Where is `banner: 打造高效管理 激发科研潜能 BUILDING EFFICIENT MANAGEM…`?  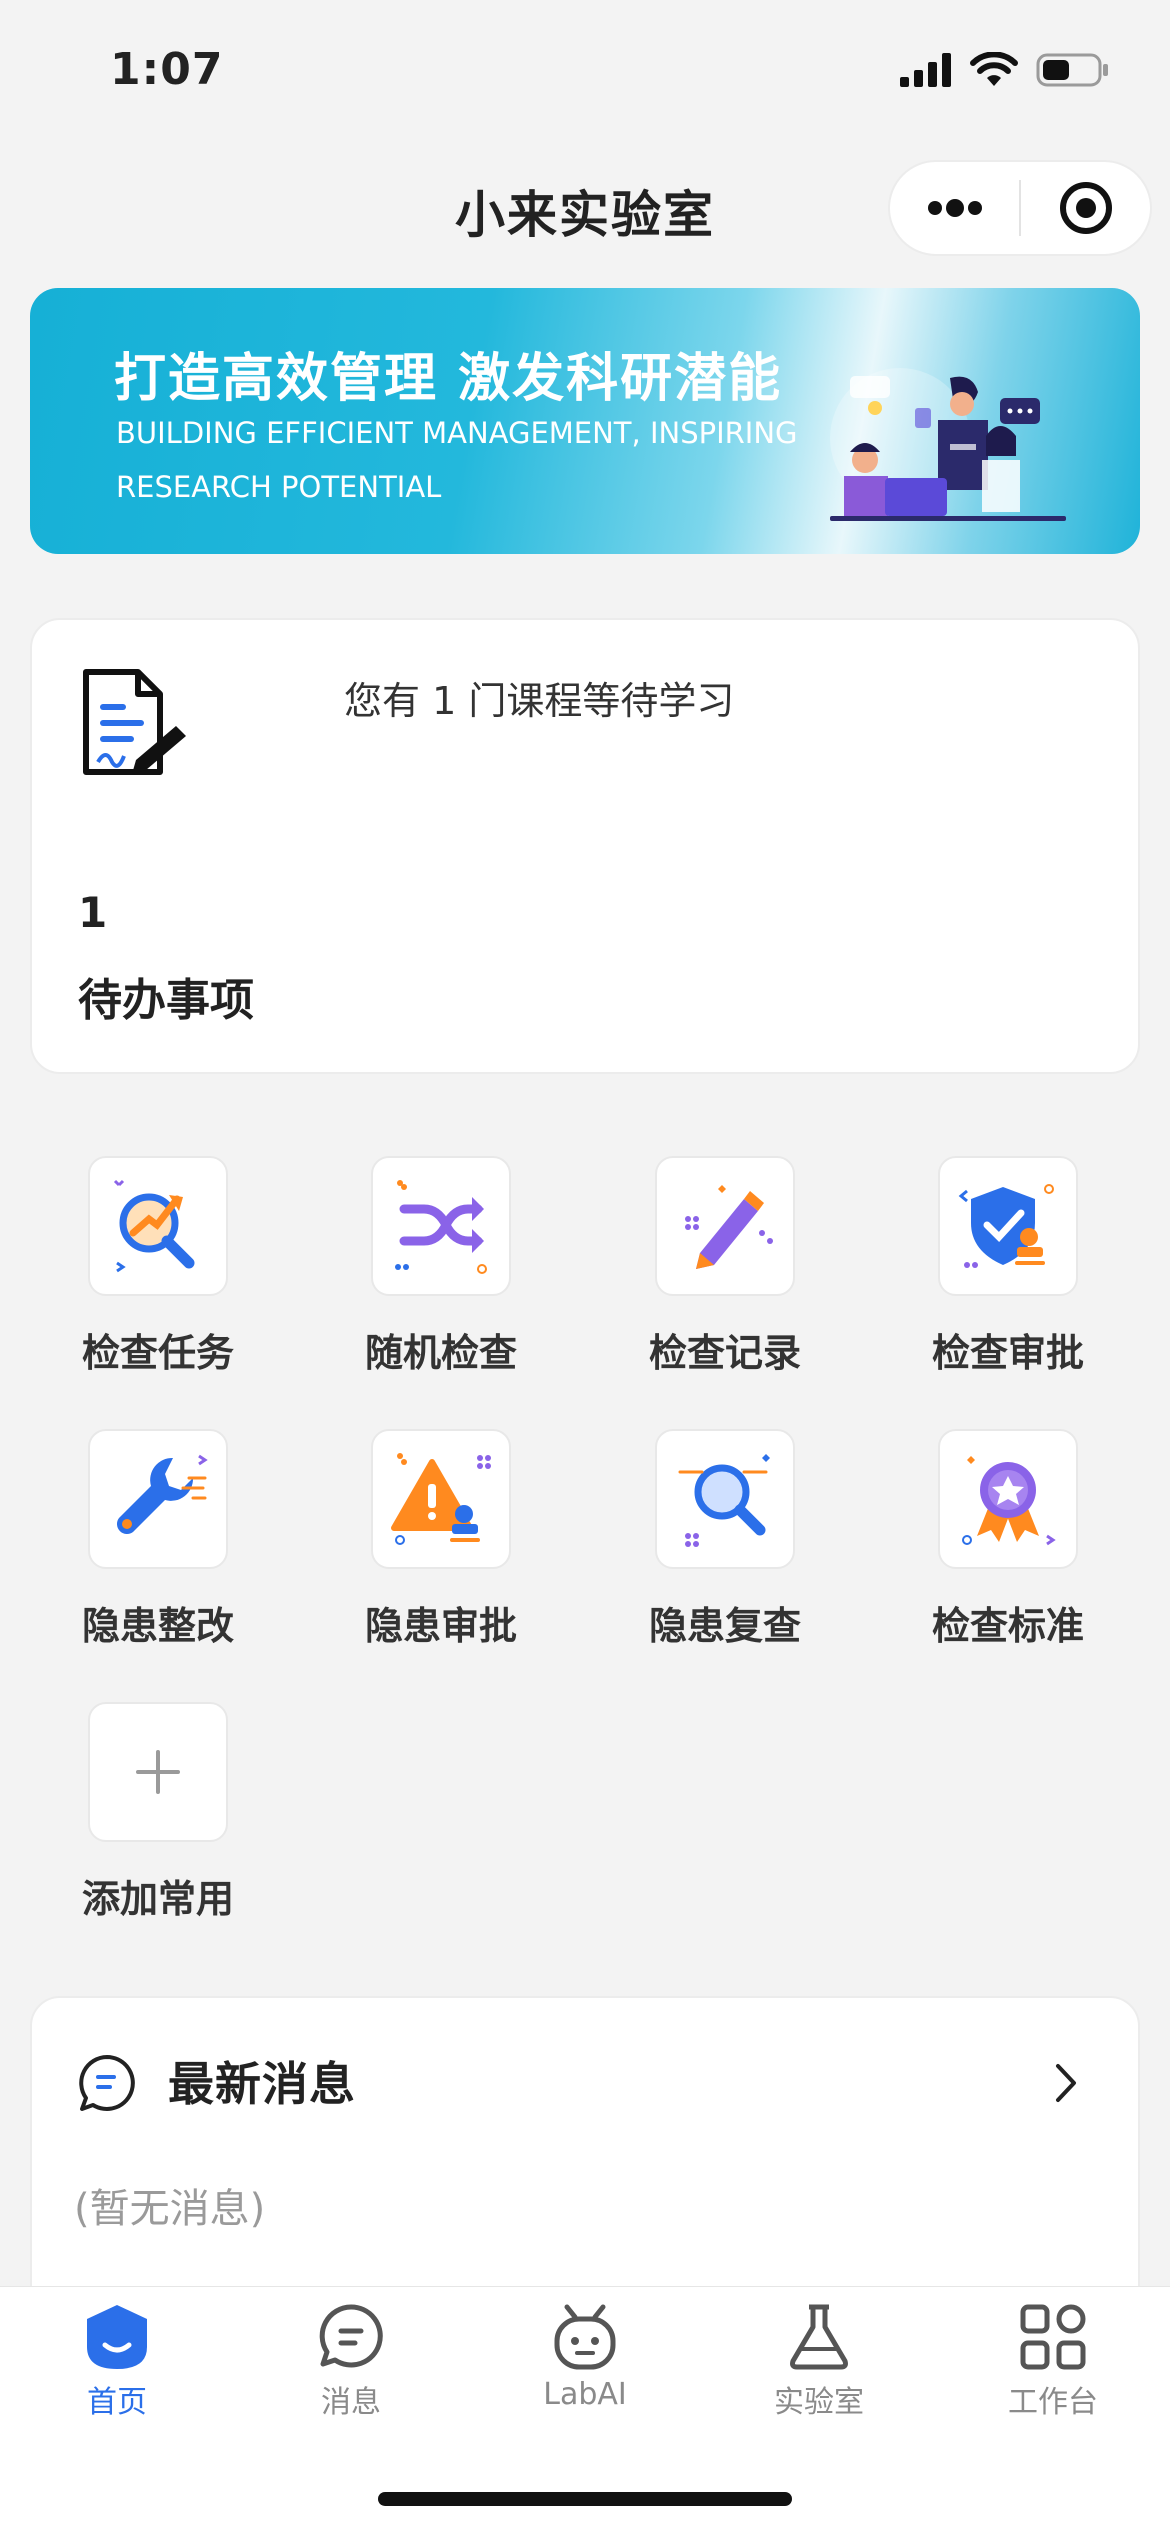 banner: 打造高效管理 激发科研潜能 BUILDING EFFICIENT MANAGEM… is located at coordinates (585, 421).